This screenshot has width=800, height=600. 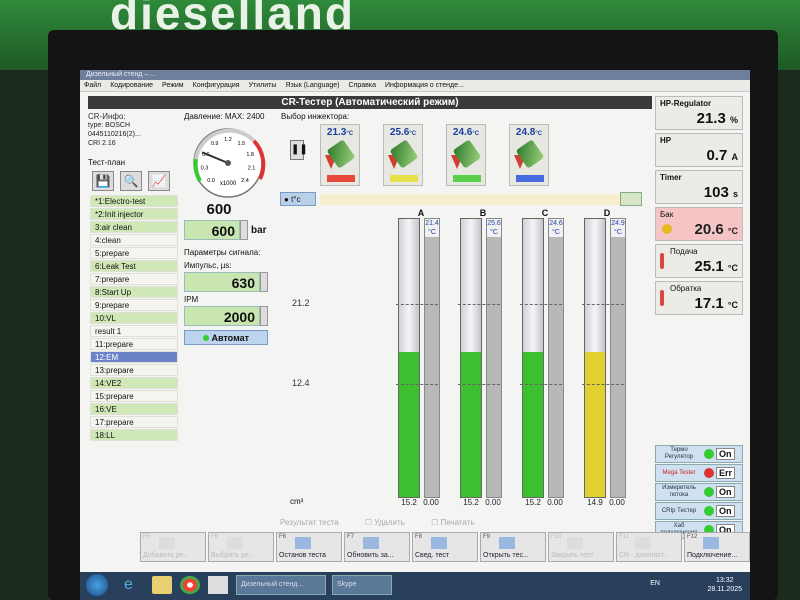 What do you see at coordinates (109, 125) in the screenshot?
I see `cr-info-type: type: BOSCH` at bounding box center [109, 125].